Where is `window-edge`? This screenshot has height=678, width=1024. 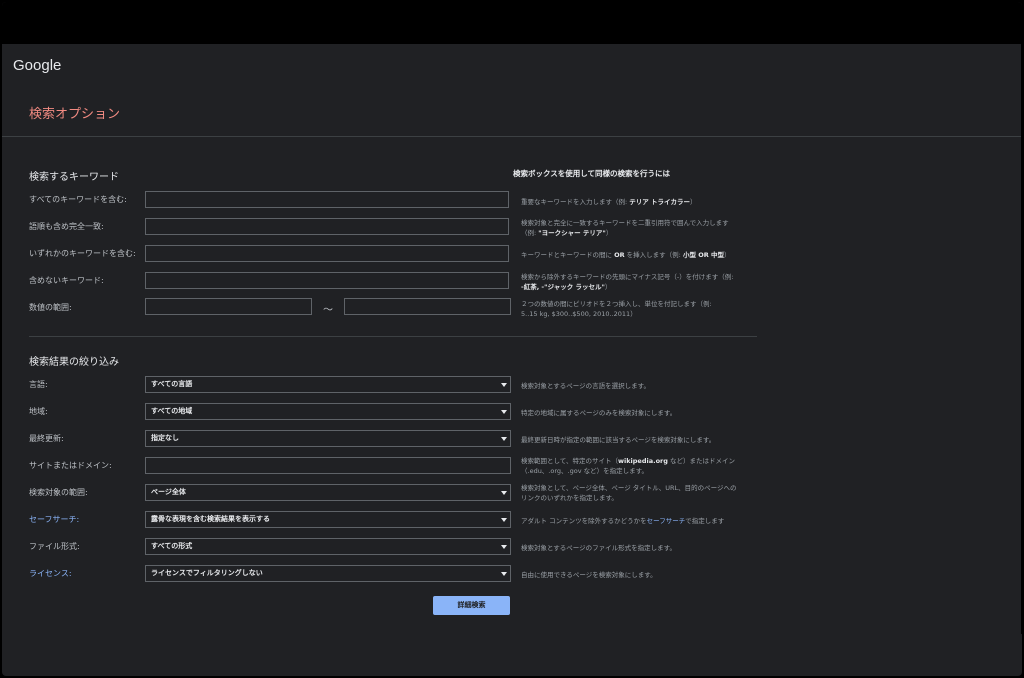 window-edge is located at coordinates (1021, 339).